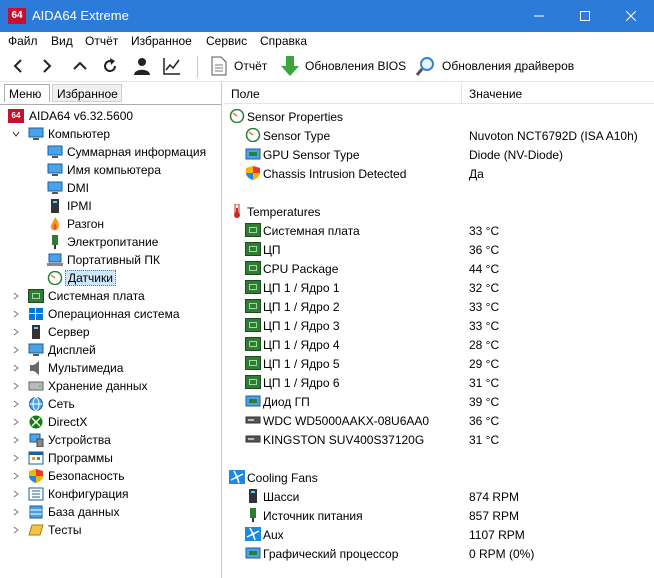  I want to click on benchmark-button, so click(172, 66).